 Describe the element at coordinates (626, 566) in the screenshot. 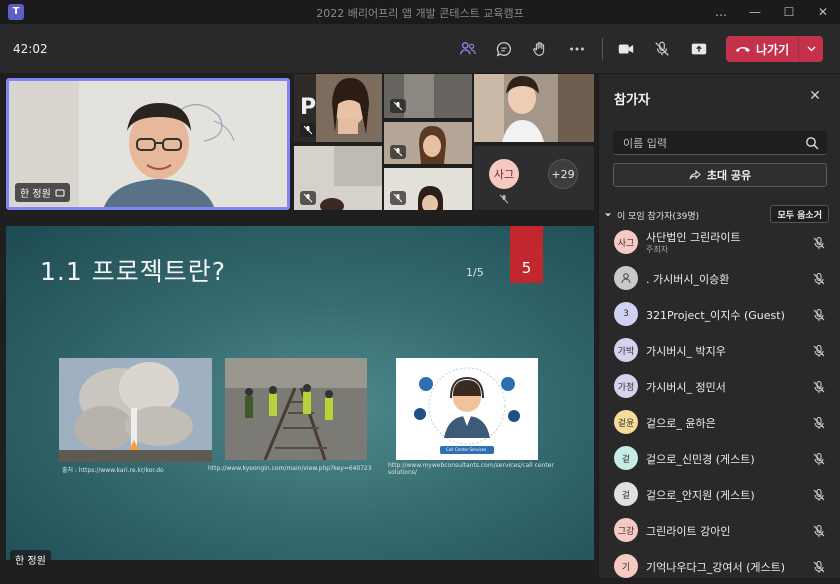

I see `participant-avatar: 기` at that location.